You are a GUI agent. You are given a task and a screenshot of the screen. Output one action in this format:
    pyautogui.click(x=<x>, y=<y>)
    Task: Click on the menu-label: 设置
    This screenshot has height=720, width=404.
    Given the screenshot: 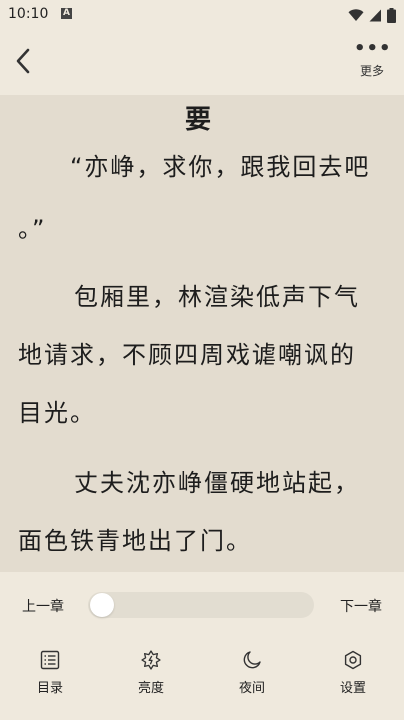 What is the action you would take?
    pyautogui.click(x=352, y=688)
    